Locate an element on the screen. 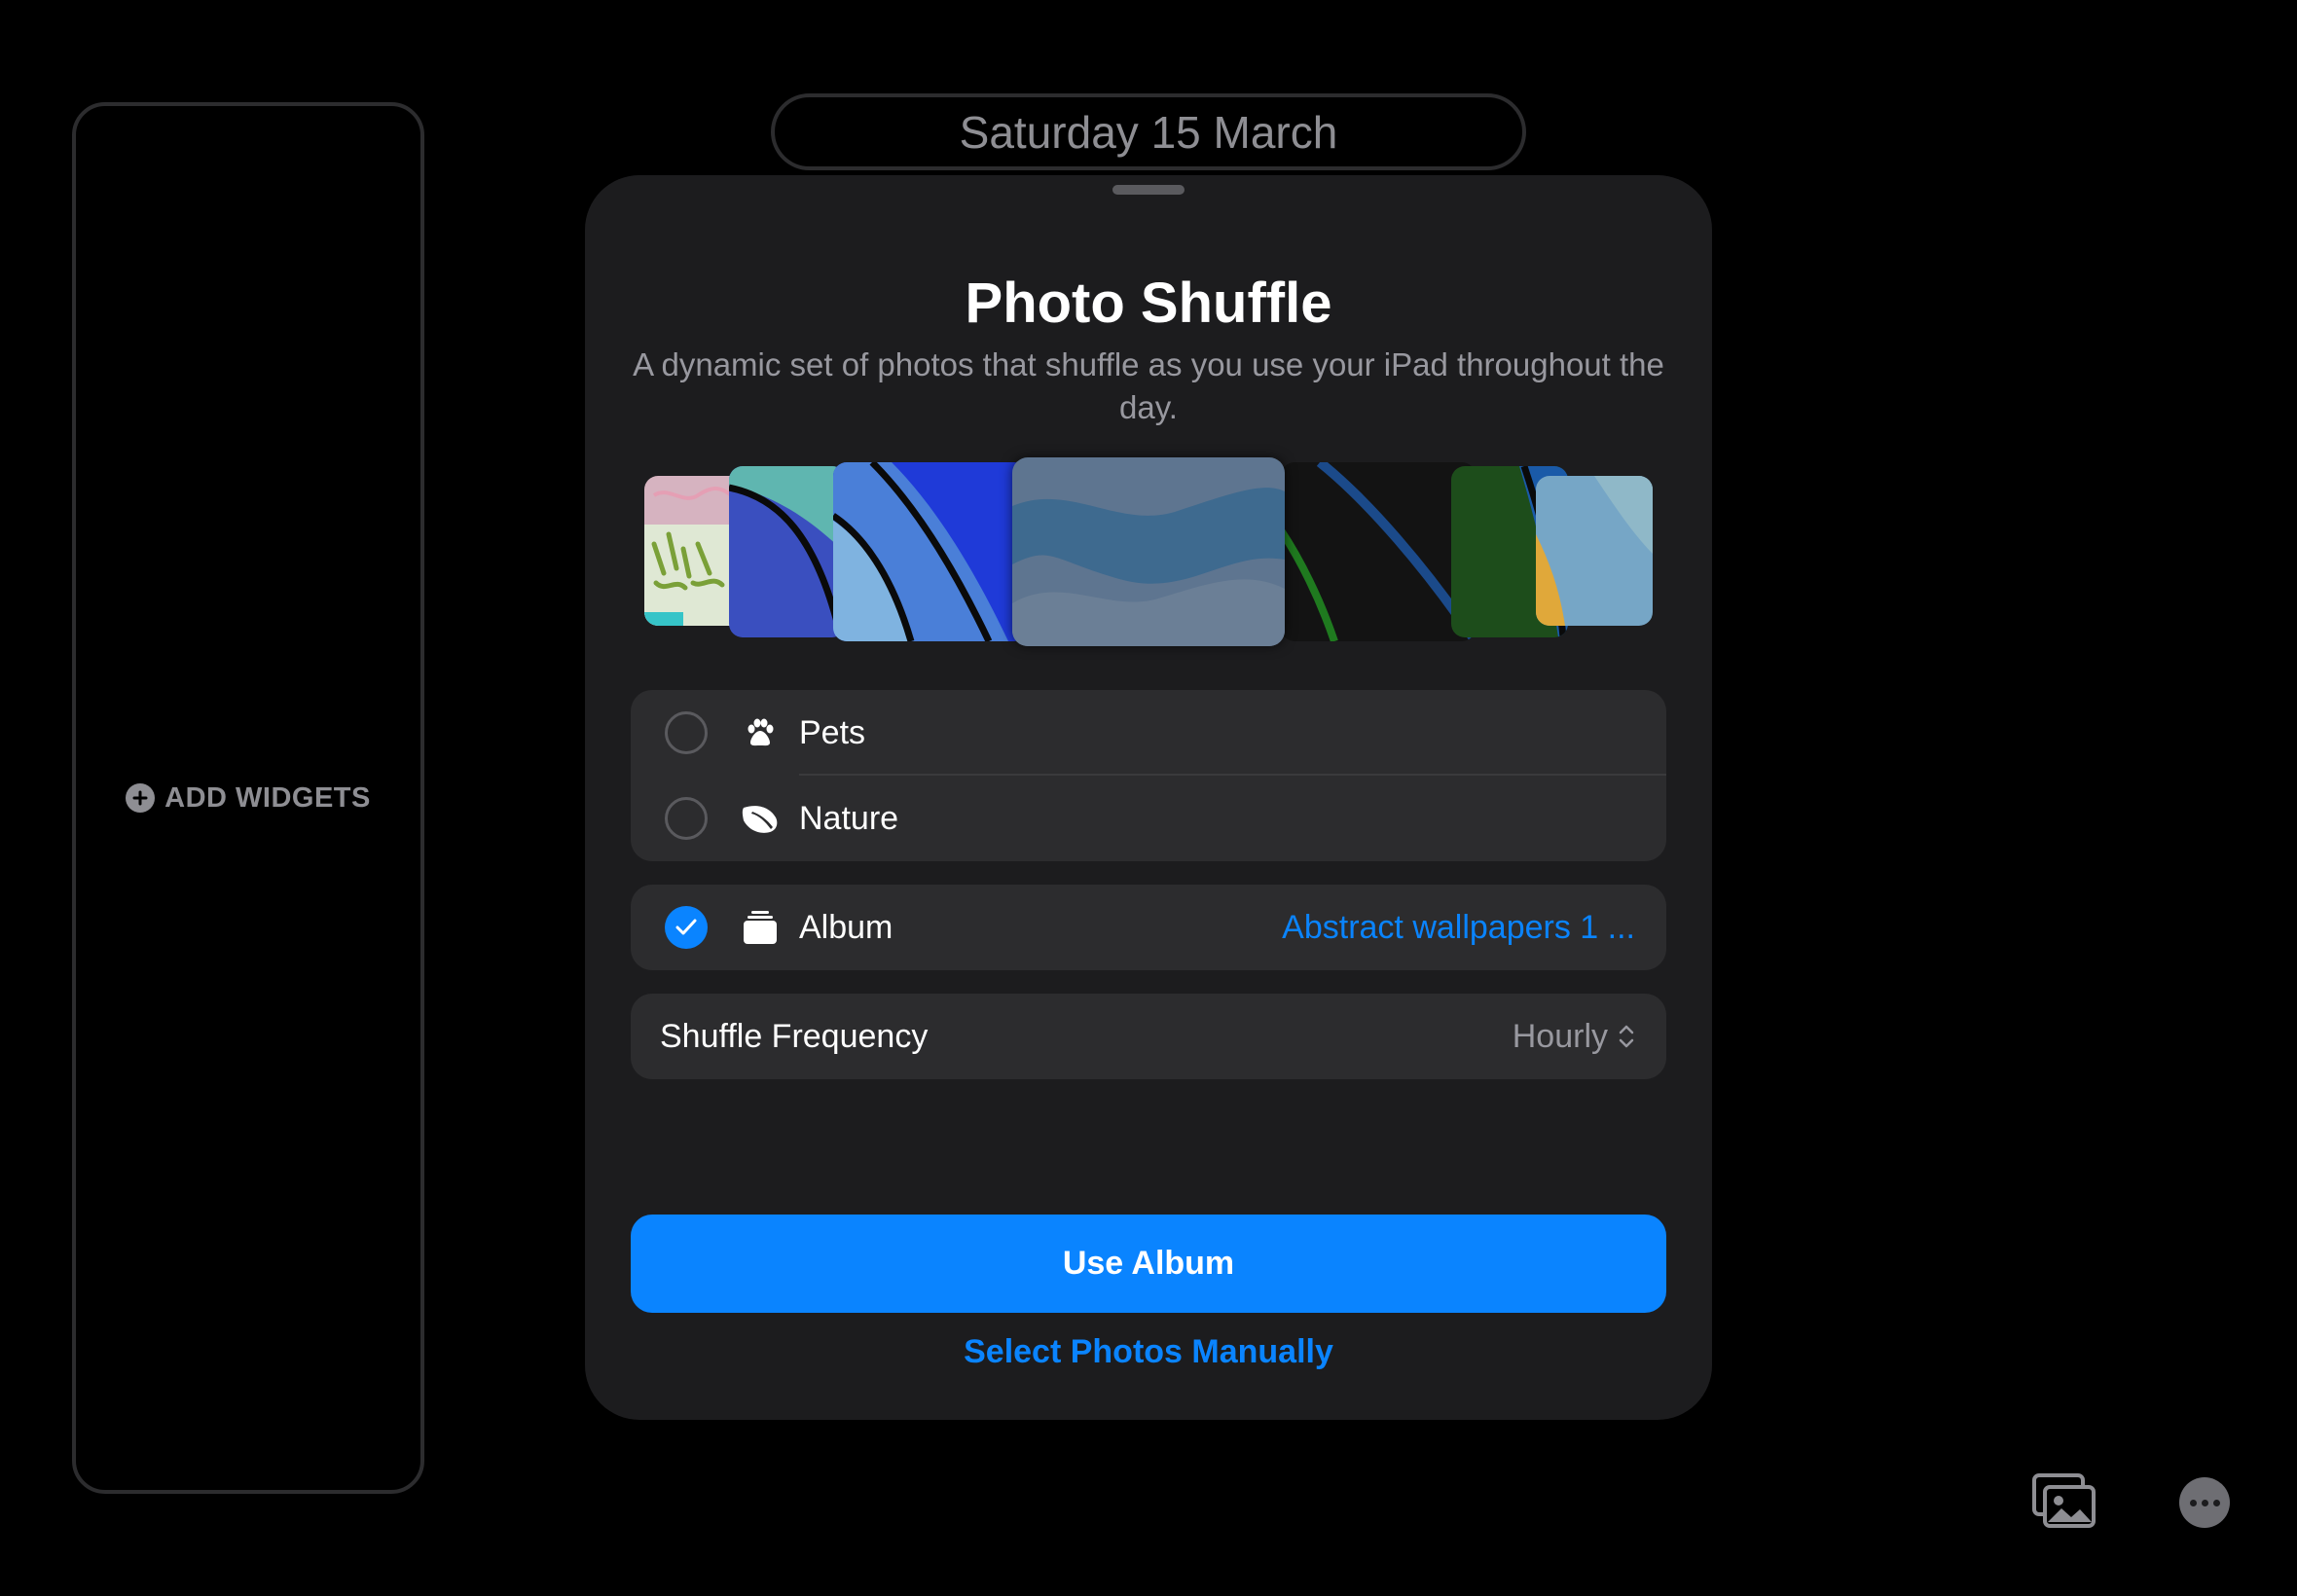 The image size is (2297, 1596). shuffle-frequency-label: Shuffle Frequency is located at coordinates (794, 1036).